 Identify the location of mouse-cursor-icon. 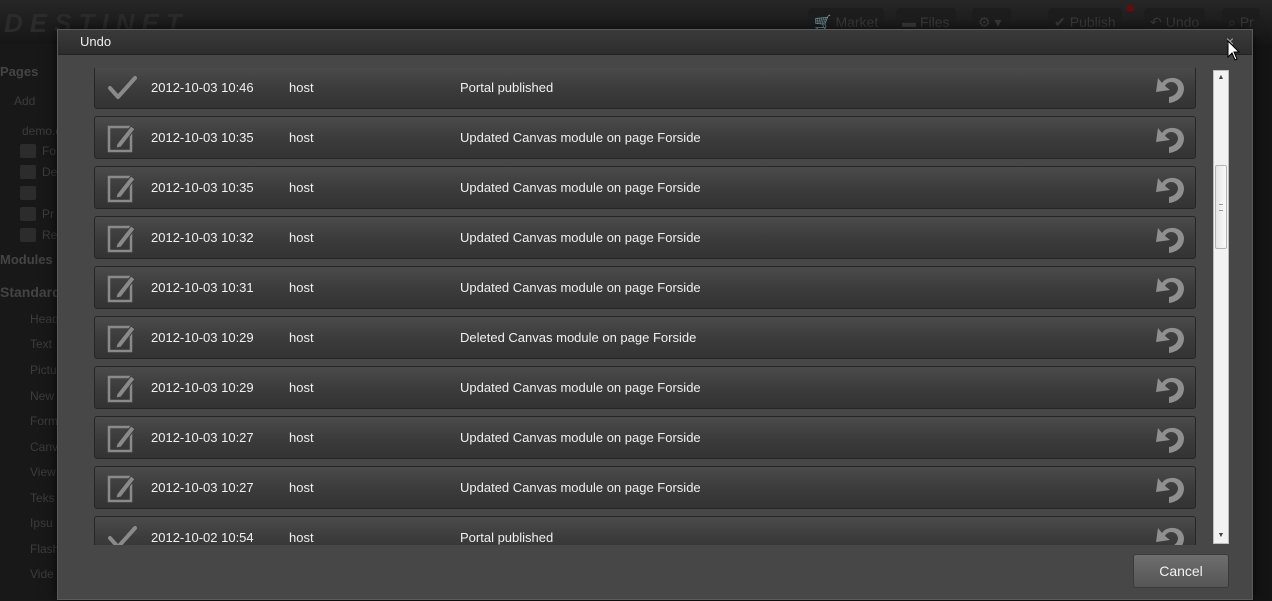
(1234, 50).